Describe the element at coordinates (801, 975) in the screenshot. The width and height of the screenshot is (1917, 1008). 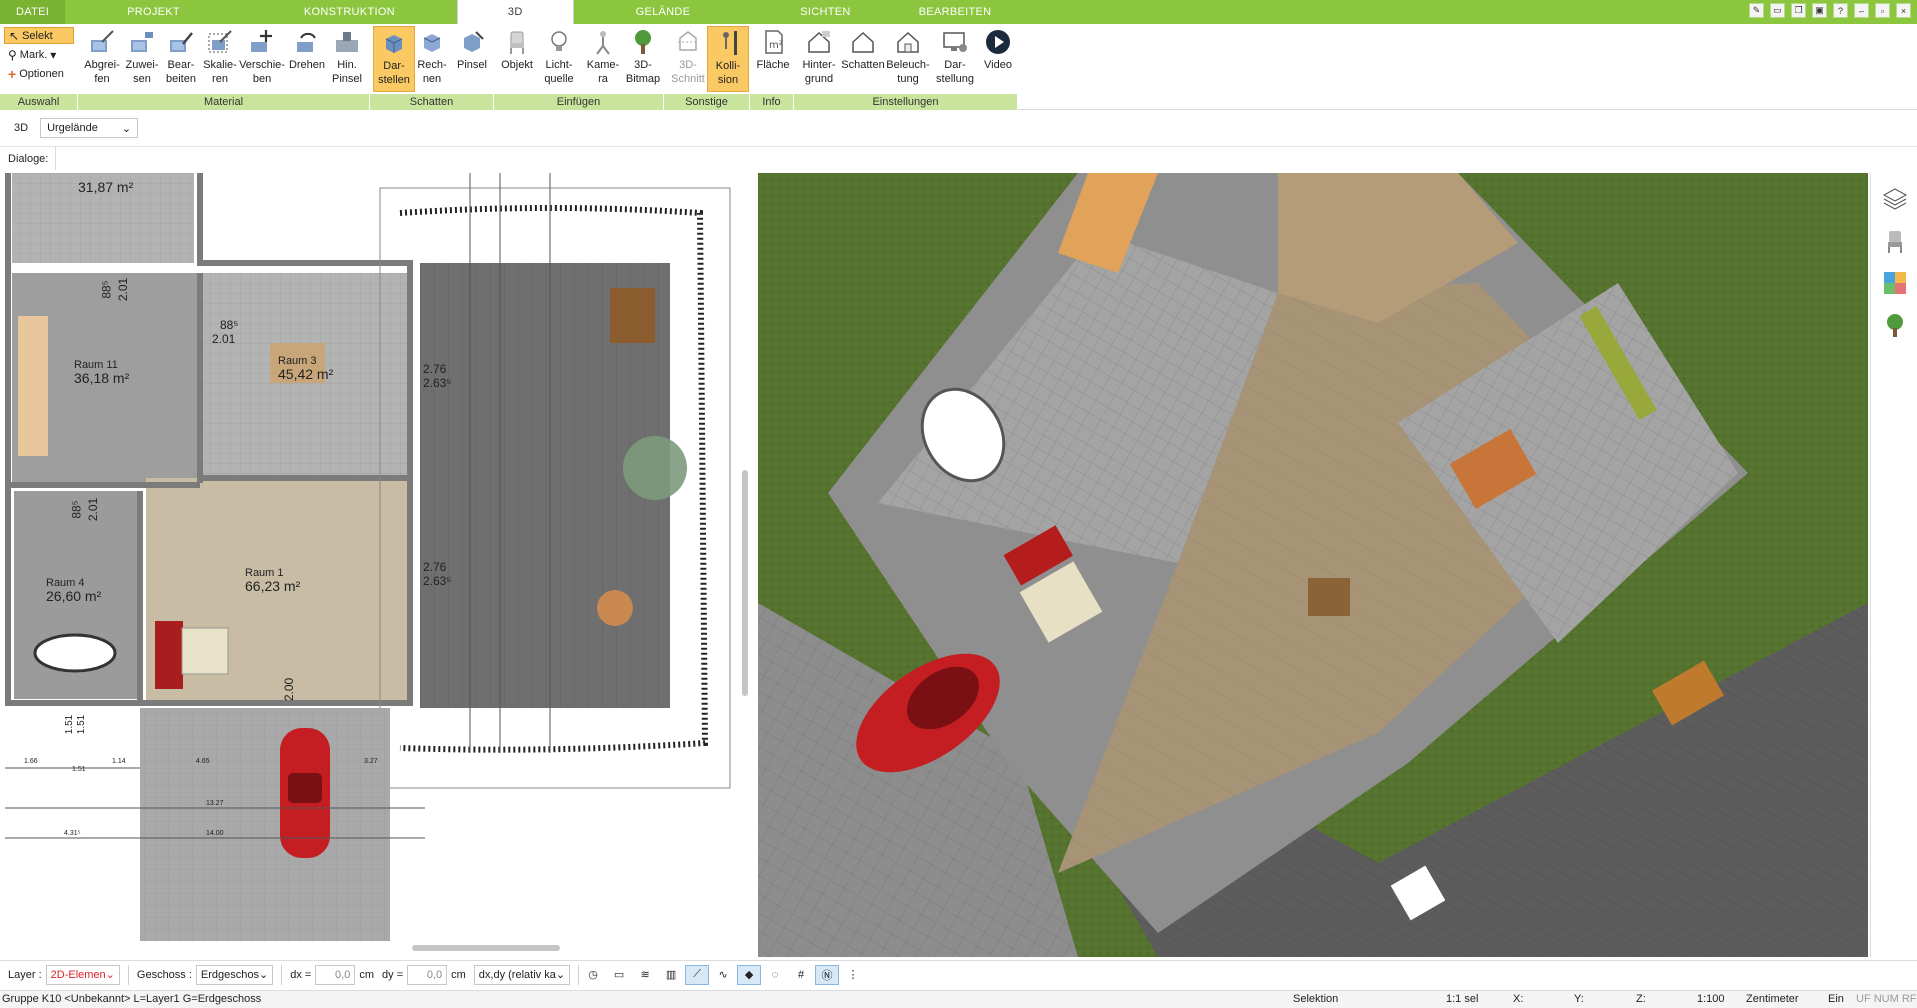
I see `grid-icon: #` at that location.